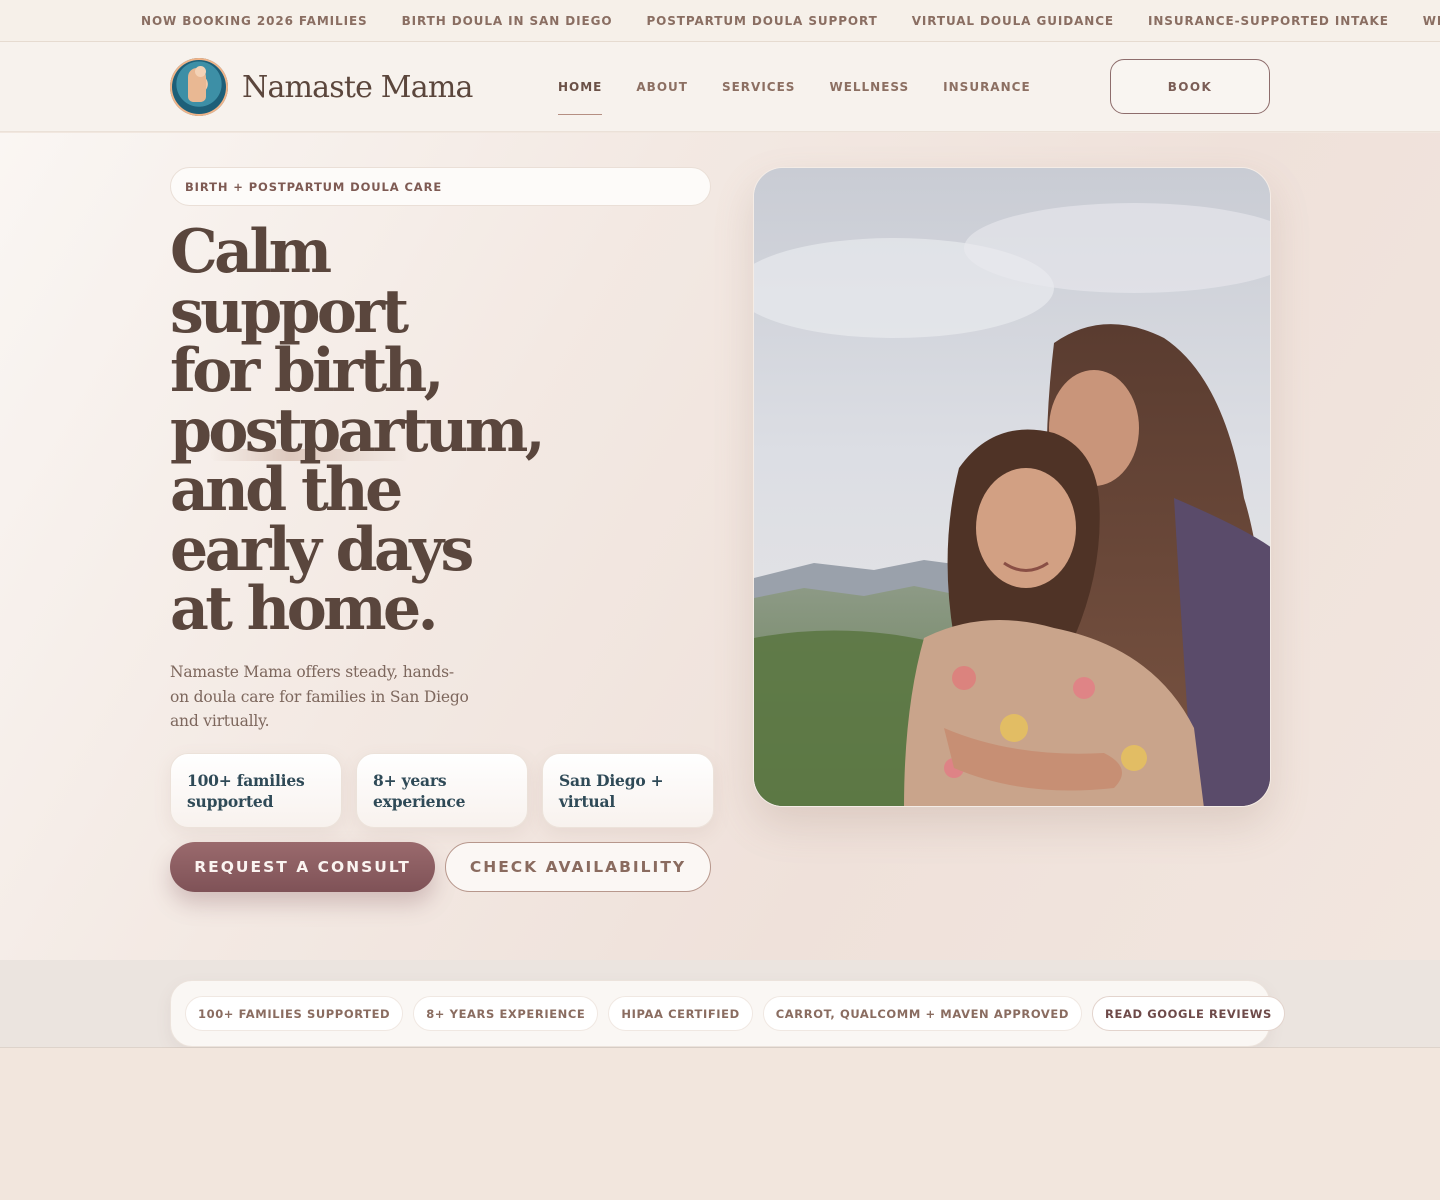  What do you see at coordinates (199, 87) in the screenshot?
I see `mother-child-logo-icon` at bounding box center [199, 87].